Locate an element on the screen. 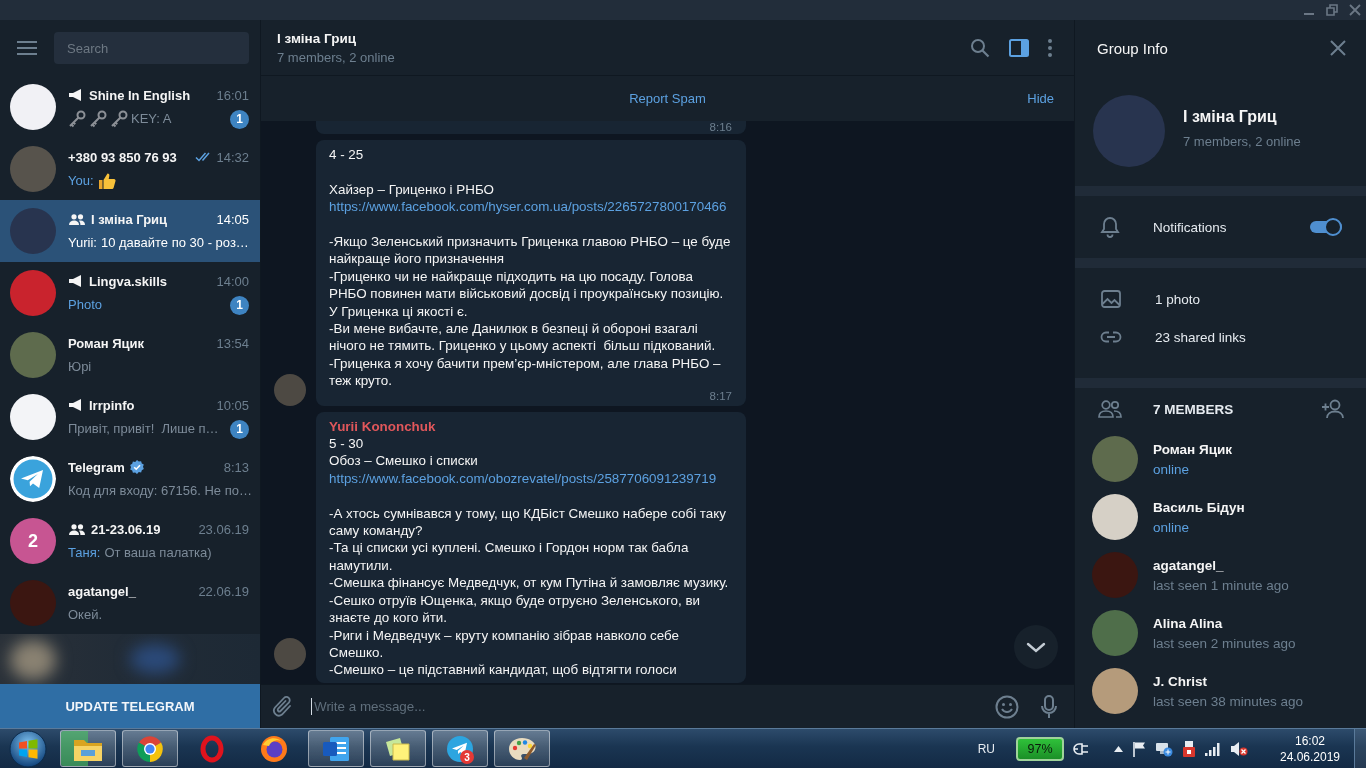 The height and width of the screenshot is (768, 1366). battery-indicator: 97% is located at coordinates (1040, 748).